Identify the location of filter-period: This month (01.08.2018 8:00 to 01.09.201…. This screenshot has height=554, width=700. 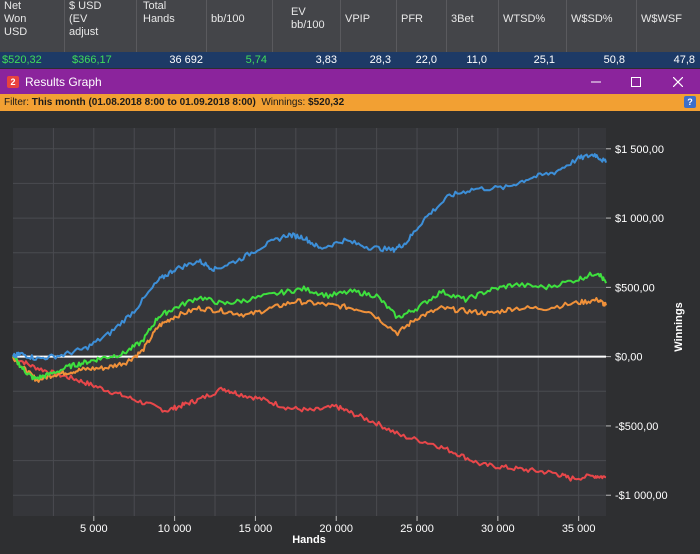
(143, 102).